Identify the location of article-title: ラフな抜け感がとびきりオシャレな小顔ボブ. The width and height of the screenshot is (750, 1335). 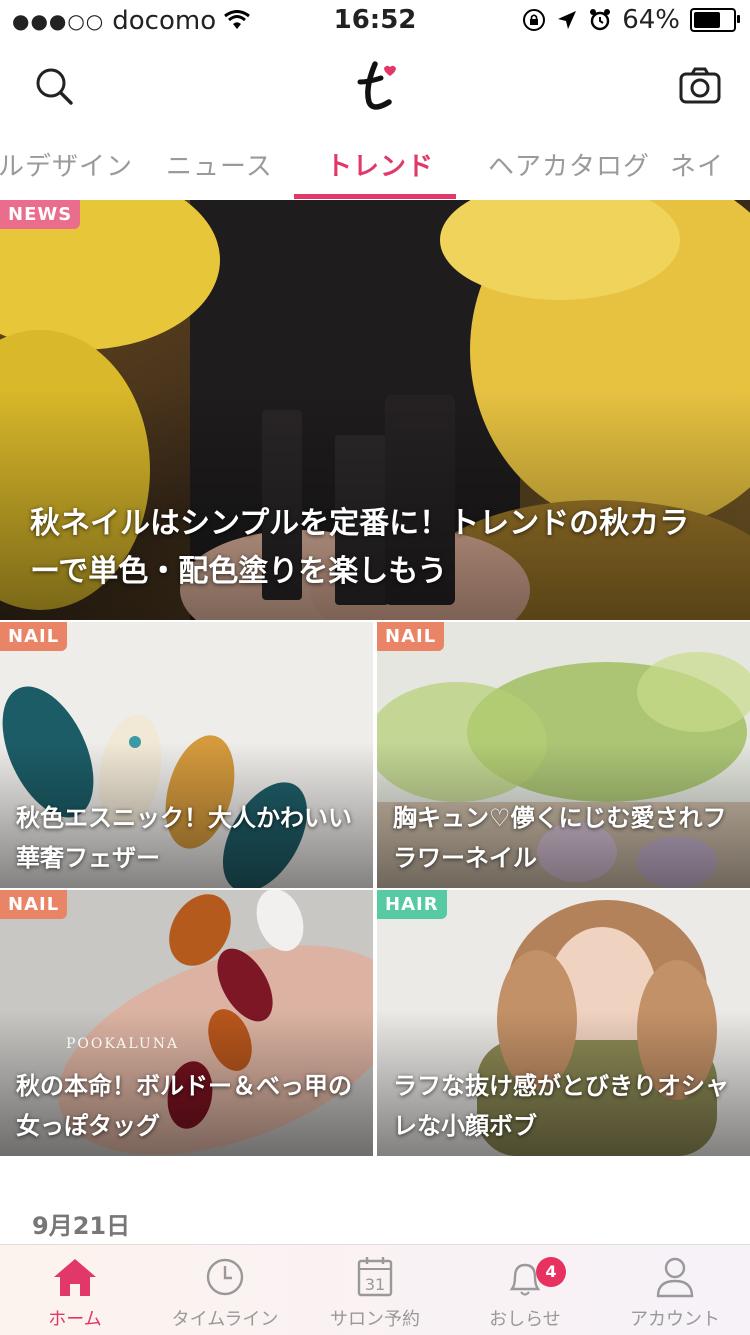
(561, 1106).